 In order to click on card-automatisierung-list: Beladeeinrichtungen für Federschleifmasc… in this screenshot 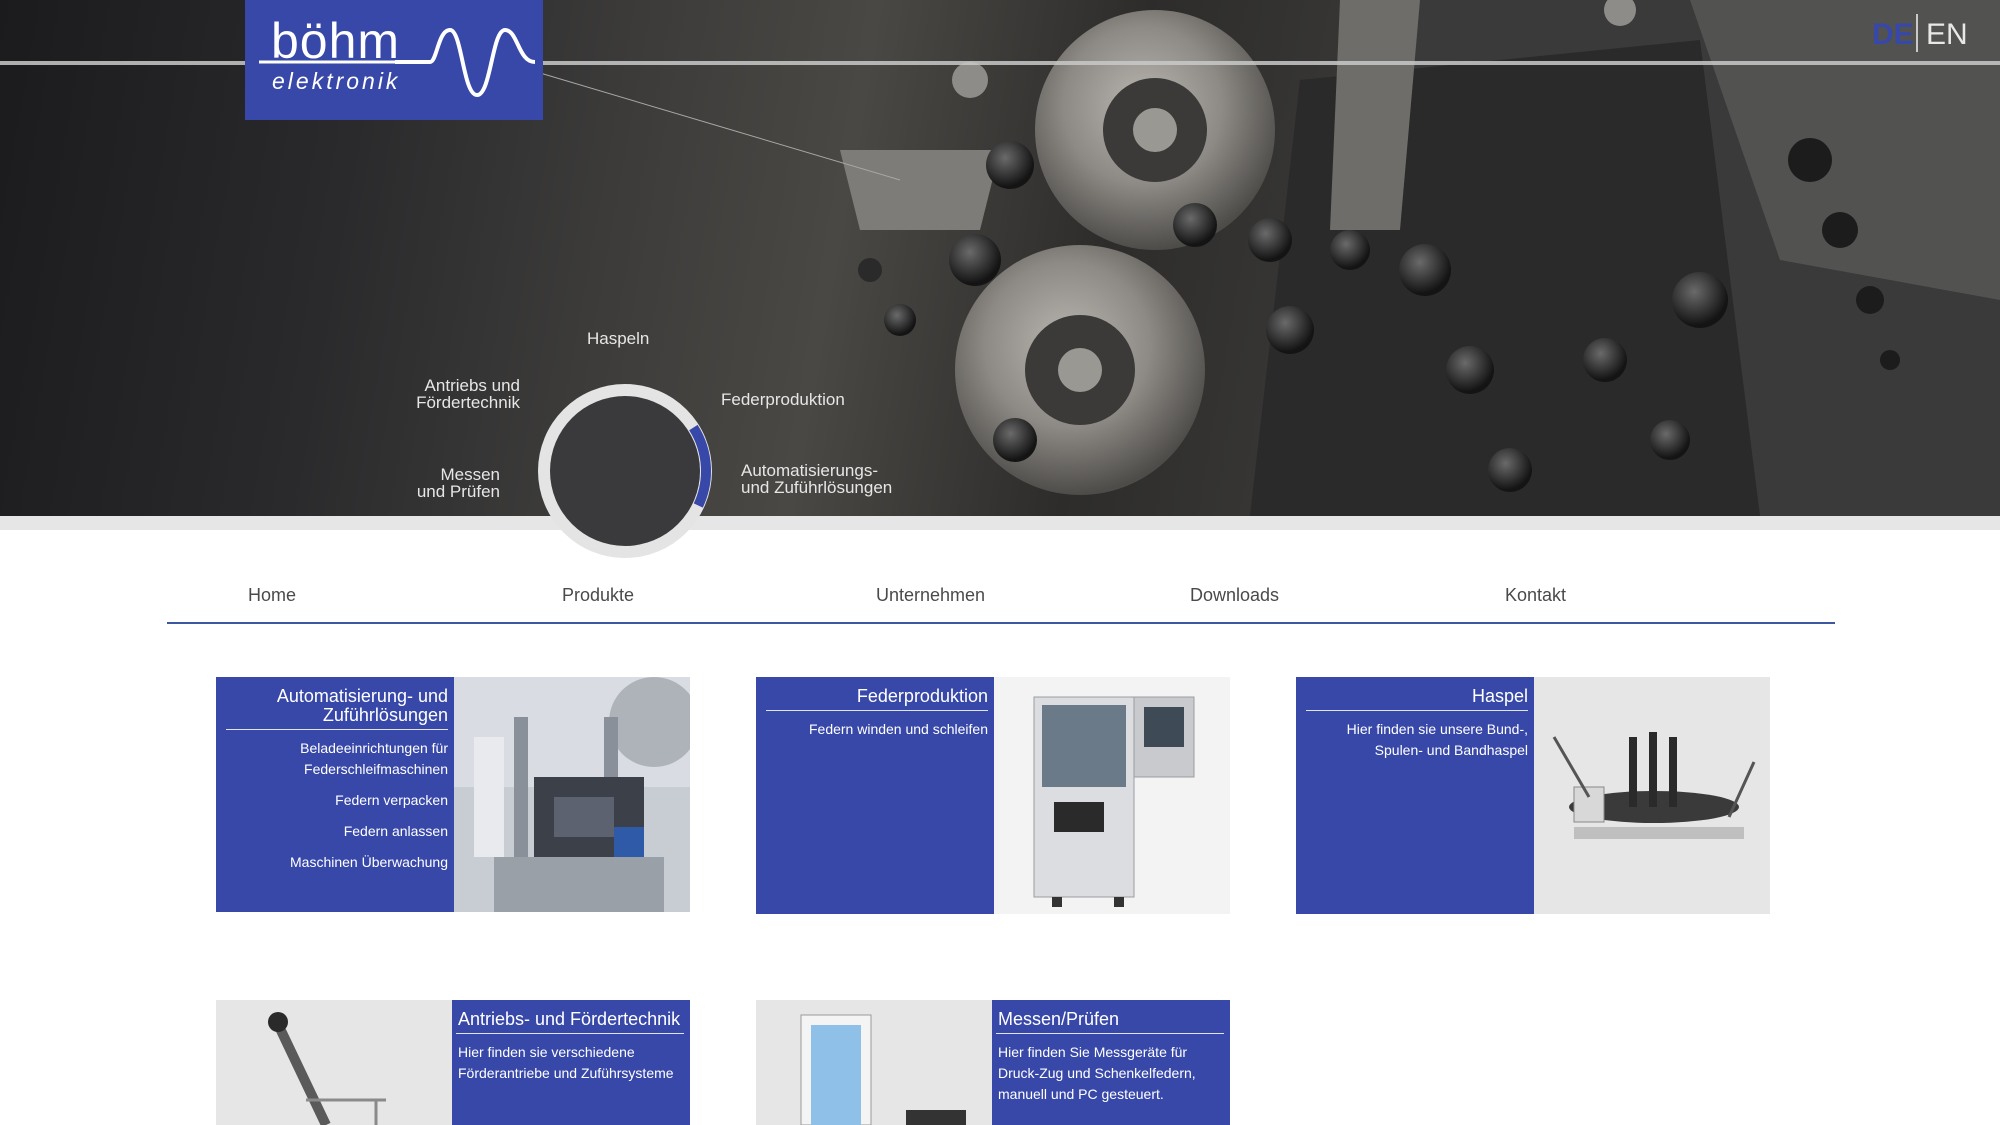, I will do `click(335, 801)`.